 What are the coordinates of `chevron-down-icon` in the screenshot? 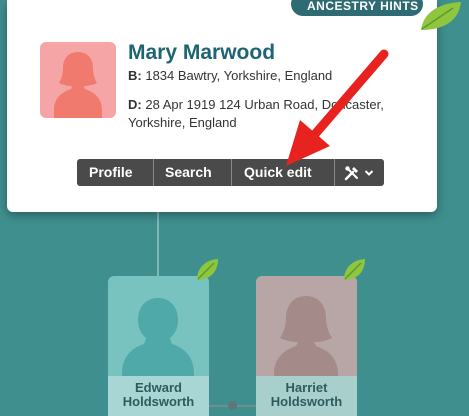 It's located at (369, 172).